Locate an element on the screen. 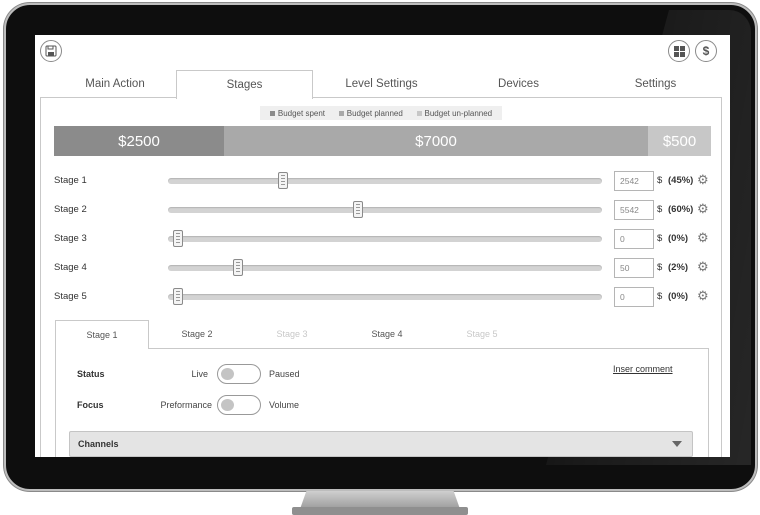 The height and width of the screenshot is (515, 760). budget-bar: $2500 $7000 $500 is located at coordinates (382, 141).